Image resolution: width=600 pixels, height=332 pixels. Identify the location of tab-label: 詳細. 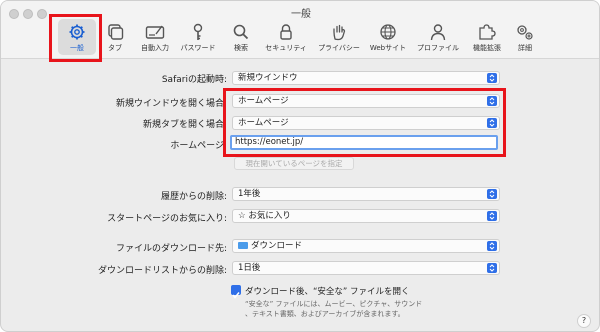
(525, 48).